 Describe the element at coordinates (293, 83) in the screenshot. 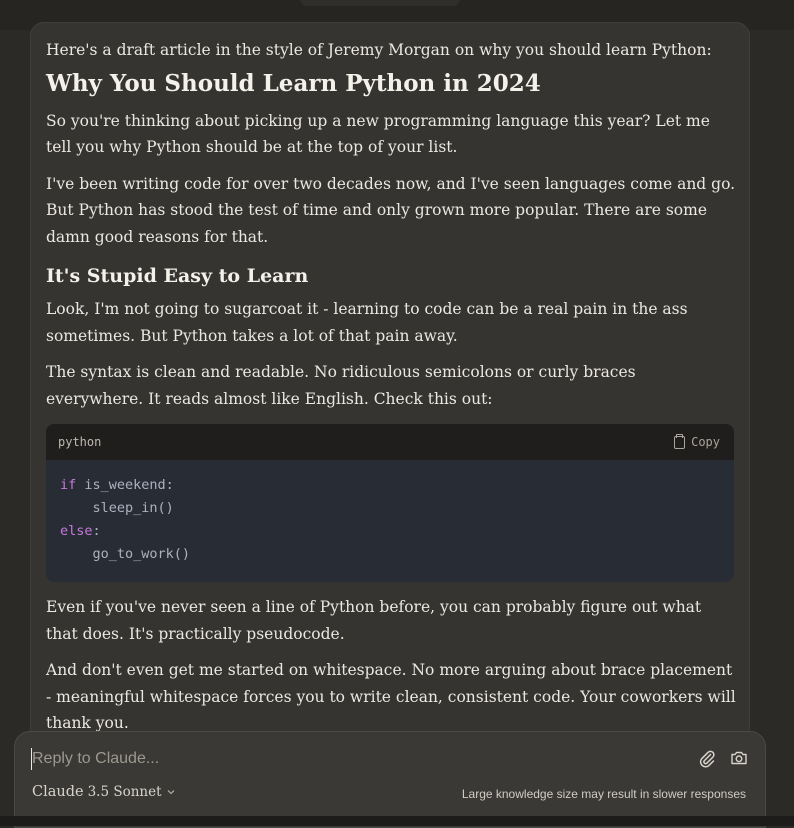

I see `article-title: Why You Should Learn Python in 2024` at that location.